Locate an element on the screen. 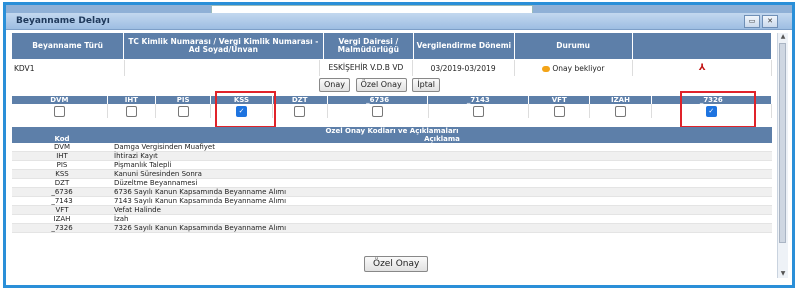  code-kod: _7326 is located at coordinates (62, 228).